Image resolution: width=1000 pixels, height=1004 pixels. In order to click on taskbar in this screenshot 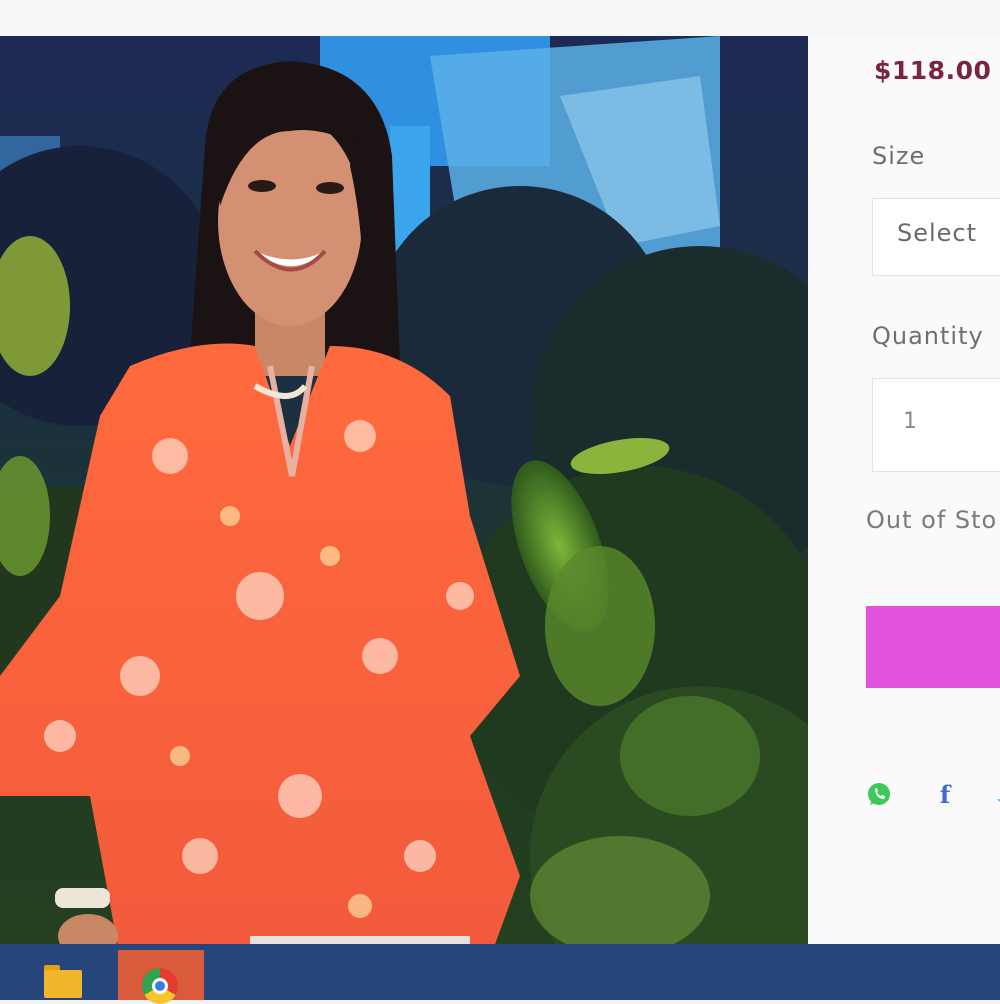, I will do `click(500, 974)`.